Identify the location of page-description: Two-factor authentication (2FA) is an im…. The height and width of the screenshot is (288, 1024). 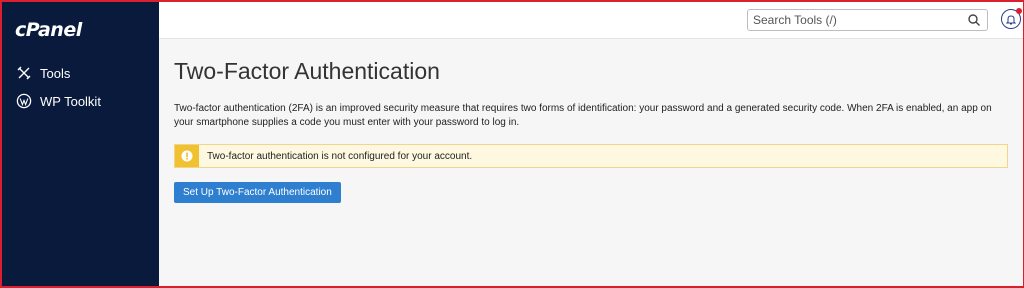
(583, 115).